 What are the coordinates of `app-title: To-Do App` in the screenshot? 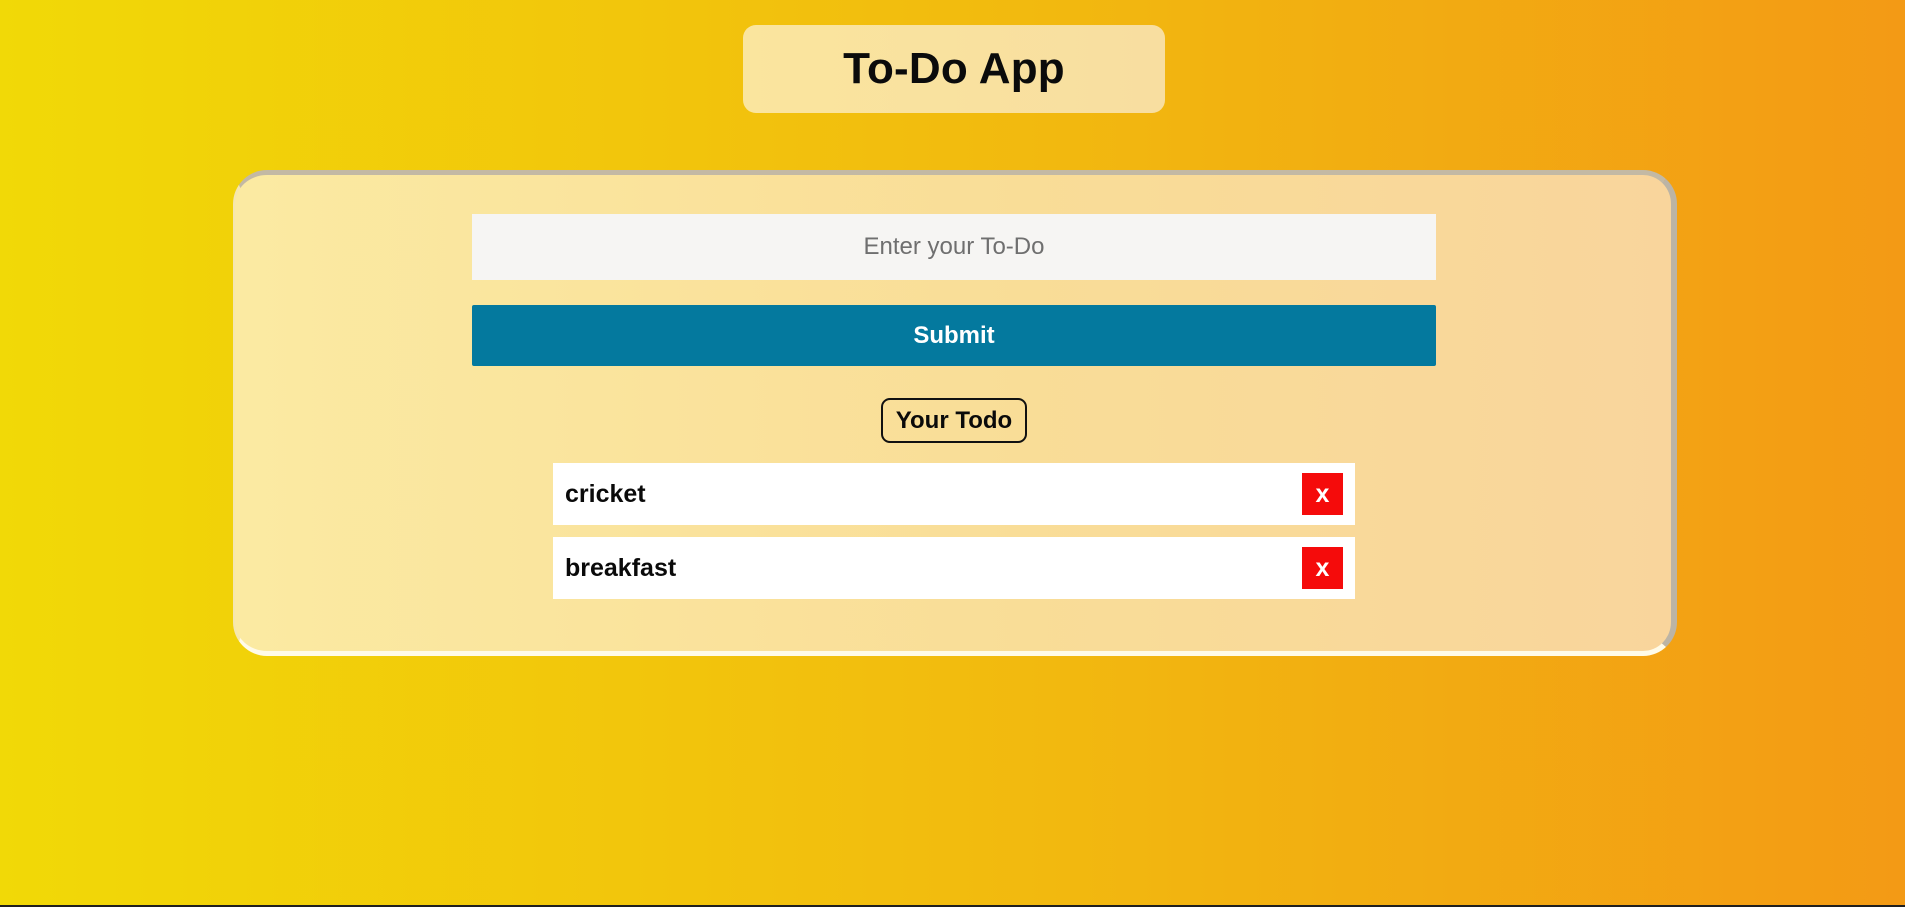 It's located at (954, 68).